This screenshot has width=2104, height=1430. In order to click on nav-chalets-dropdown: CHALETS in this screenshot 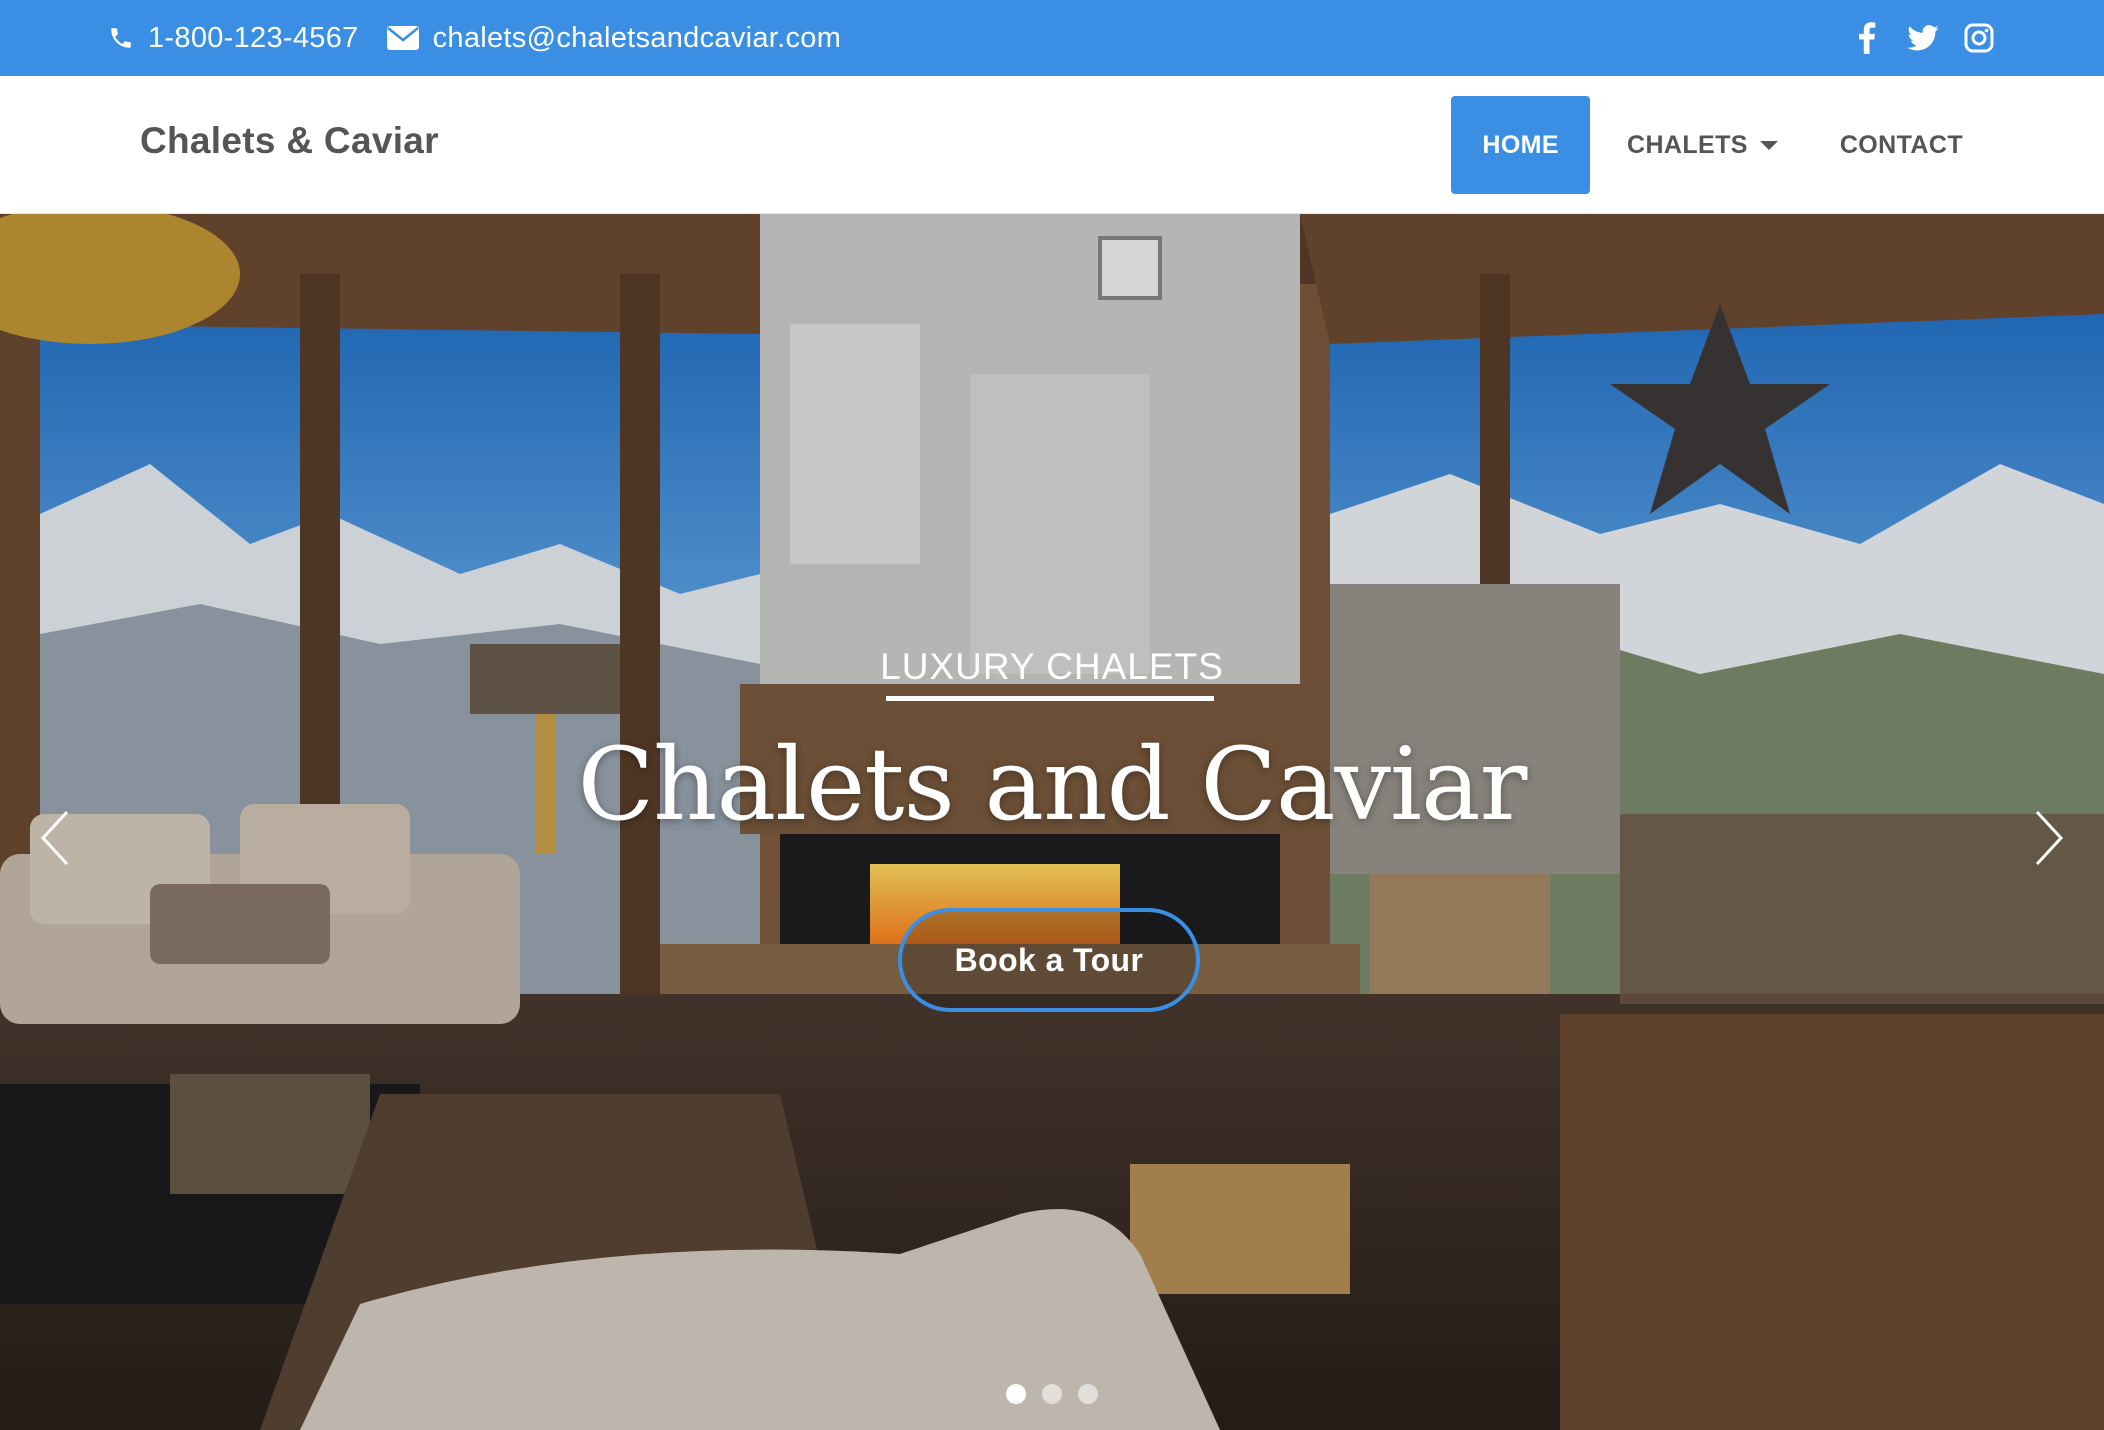, I will do `click(1702, 145)`.